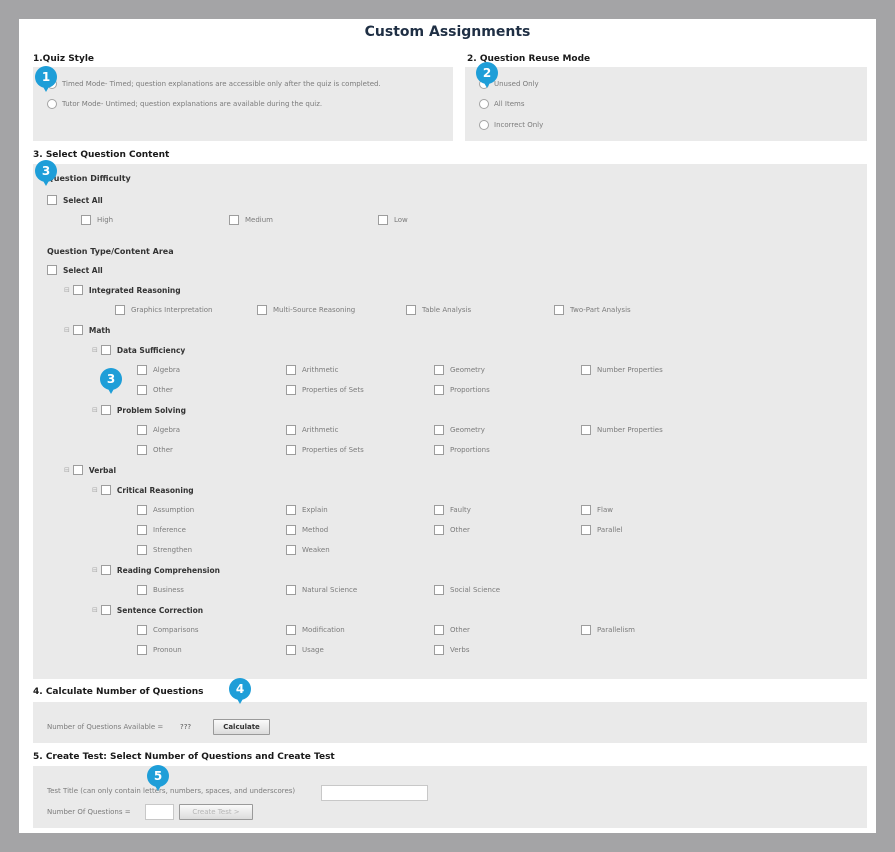 This screenshot has height=852, width=895. Describe the element at coordinates (462, 450) in the screenshot. I see `ps-item: Proportions` at that location.